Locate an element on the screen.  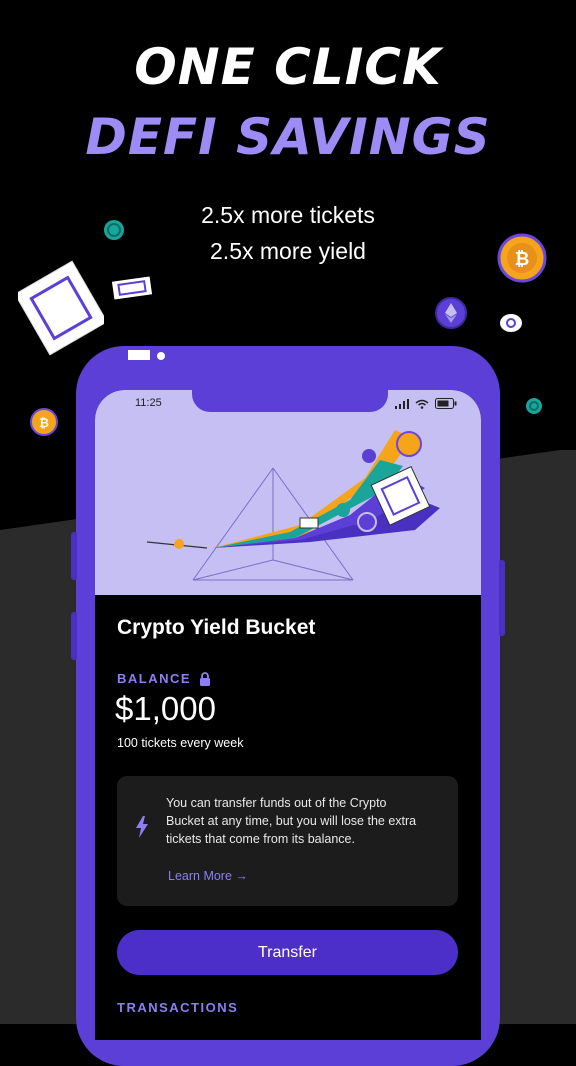
balance-label: BALANCE is located at coordinates (154, 678).